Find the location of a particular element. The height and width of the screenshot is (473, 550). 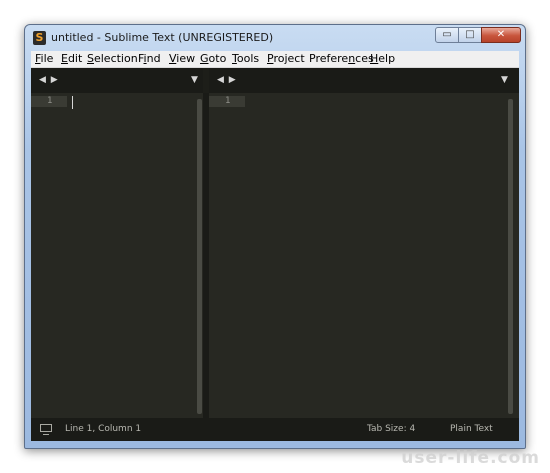

right-scrollbar is located at coordinates (510, 256).